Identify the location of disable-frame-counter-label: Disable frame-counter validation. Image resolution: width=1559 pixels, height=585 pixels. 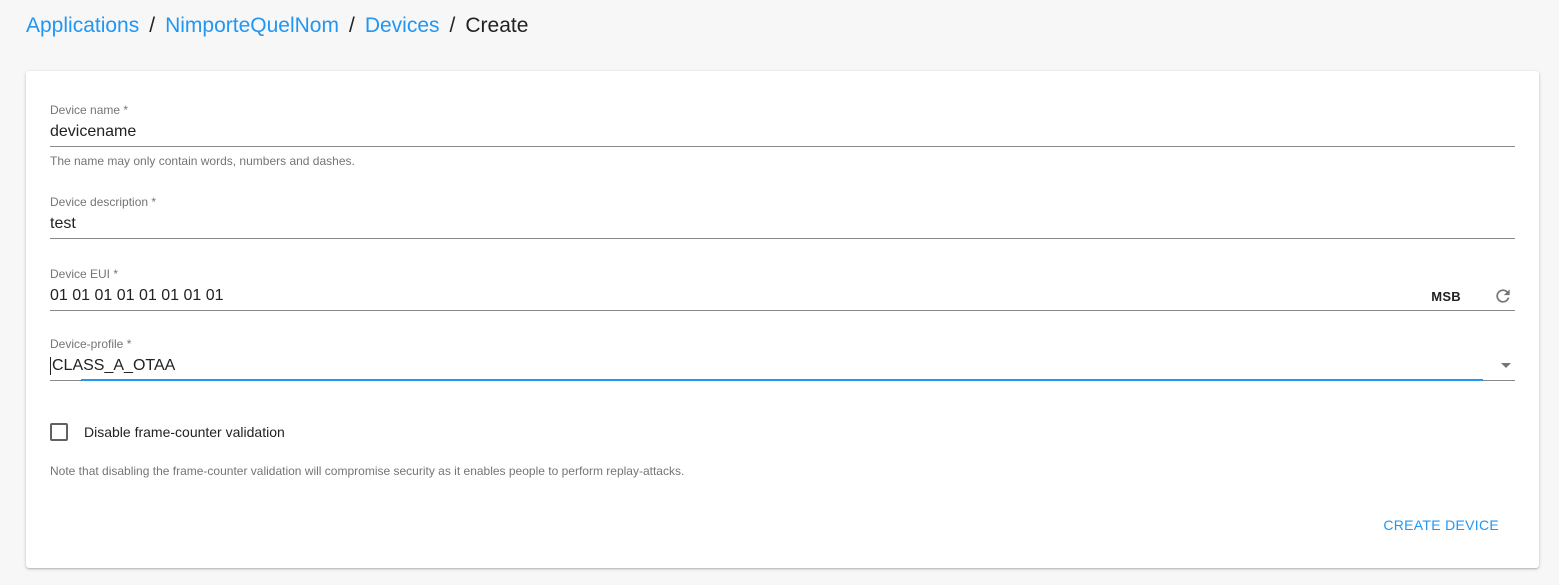
(184, 432).